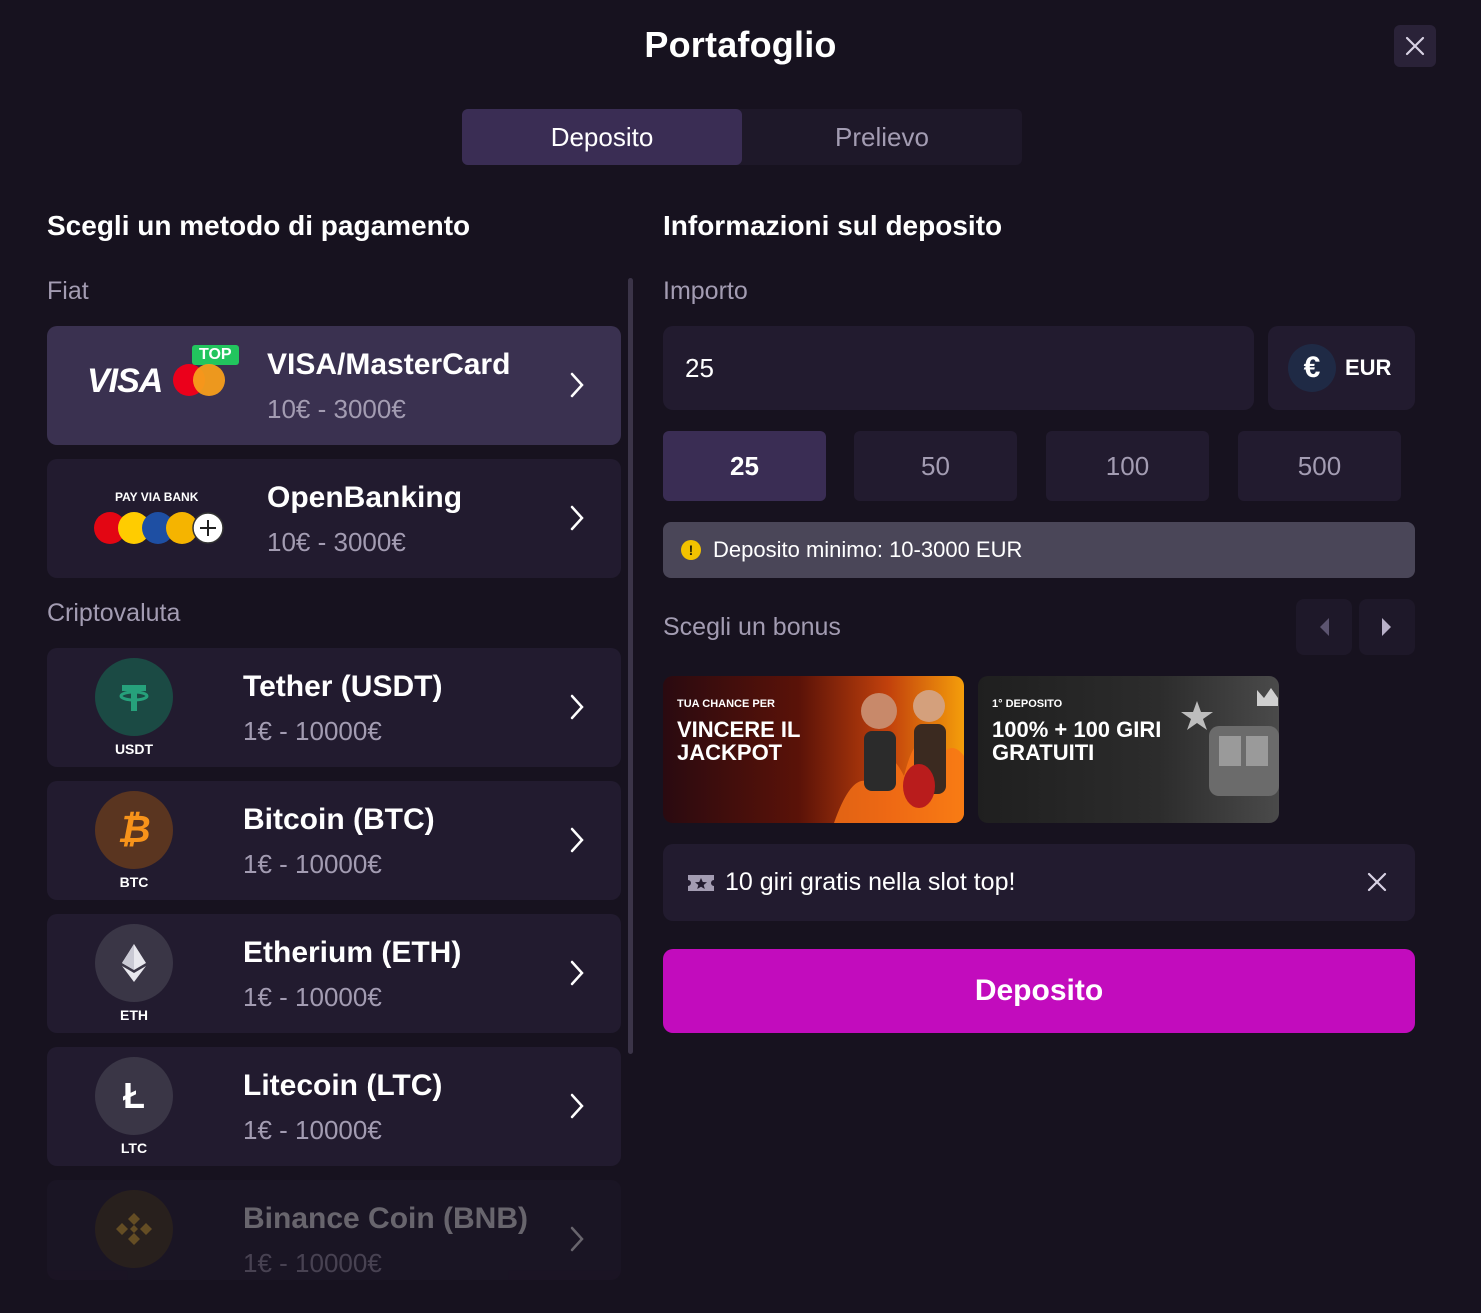  Describe the element at coordinates (1377, 882) in the screenshot. I see `clear-promo-icon` at that location.